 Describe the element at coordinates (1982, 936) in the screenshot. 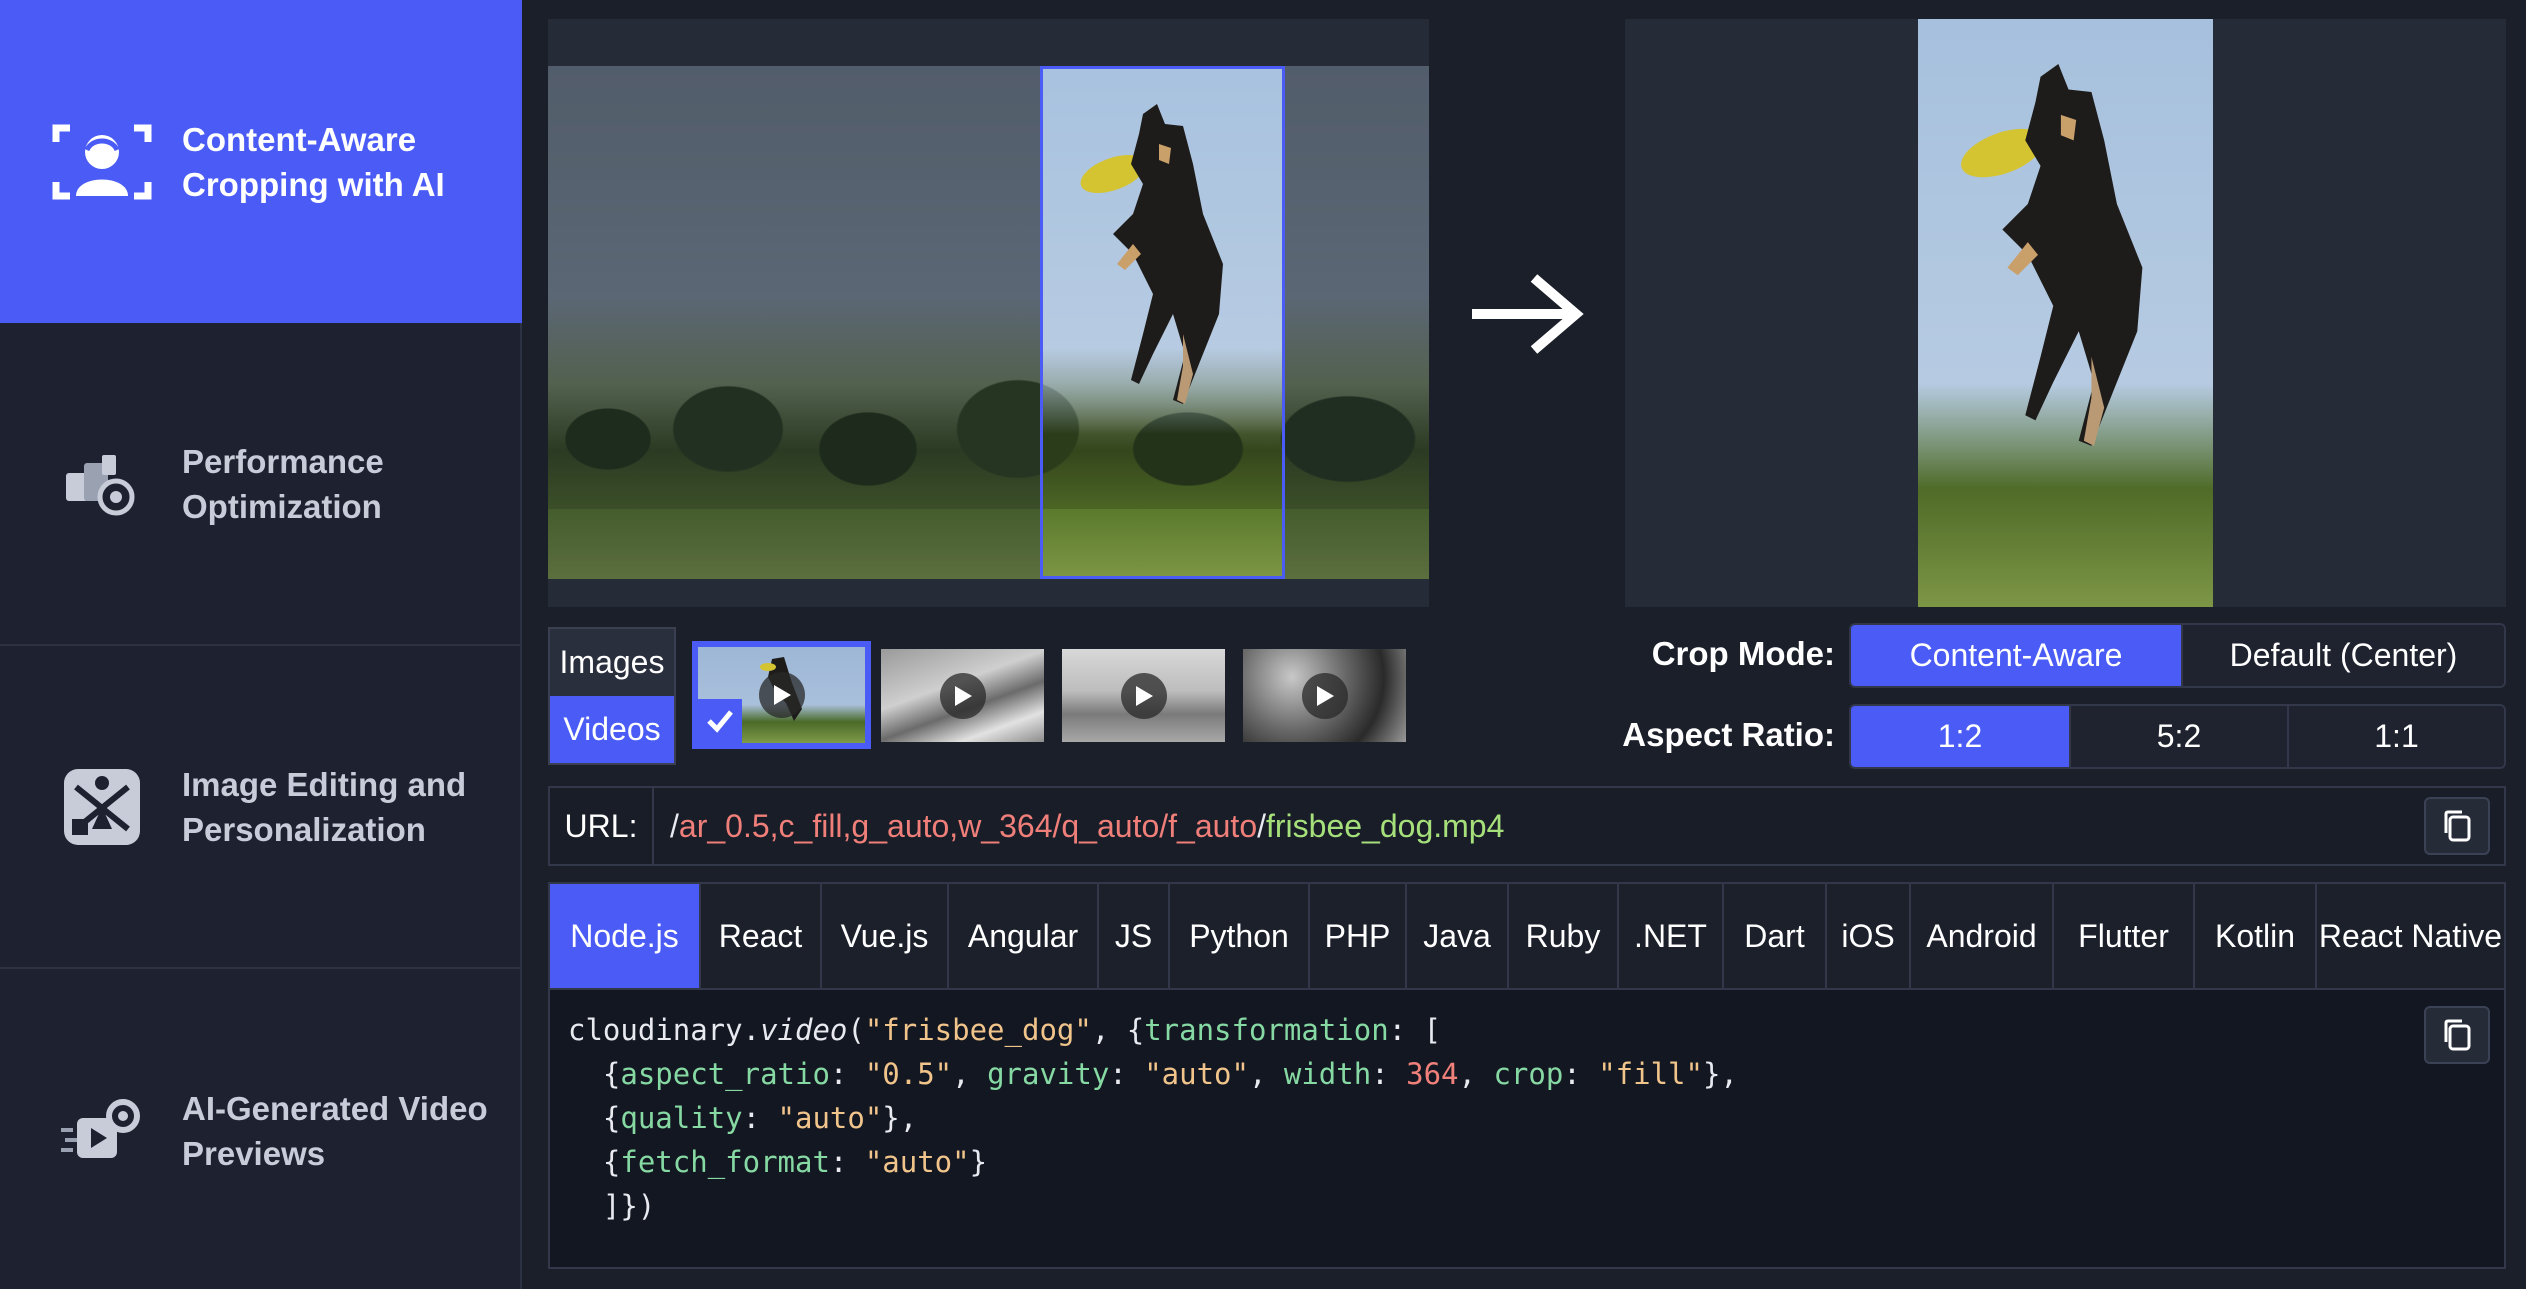

I see `tab-android: Android` at that location.